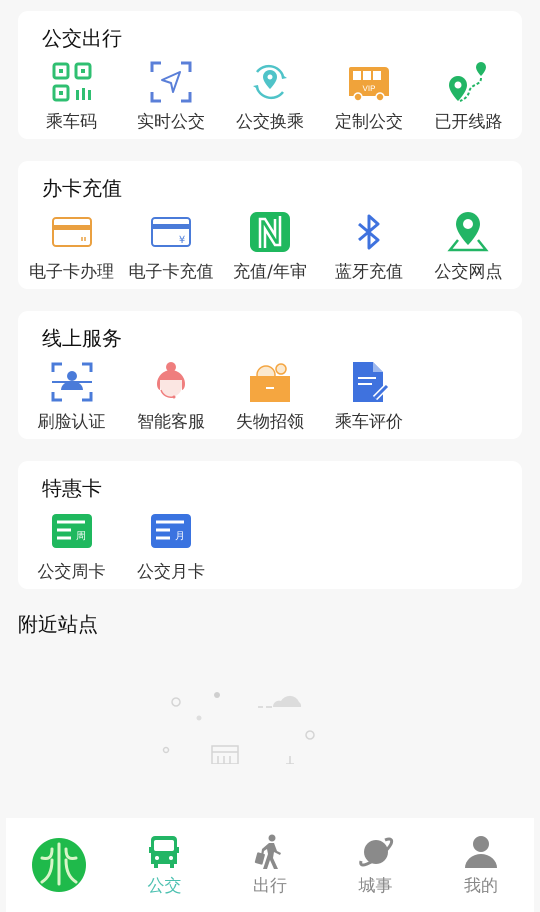 The image size is (540, 912). Describe the element at coordinates (71, 271) in the screenshot. I see `service-label: 电子卡办理` at that location.